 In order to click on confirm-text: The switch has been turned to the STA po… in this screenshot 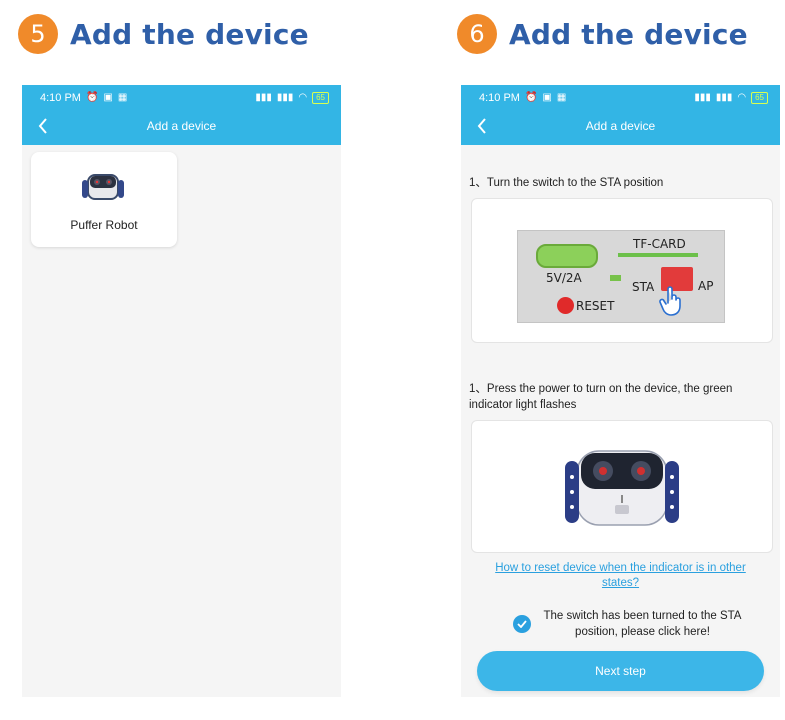, I will do `click(642, 624)`.